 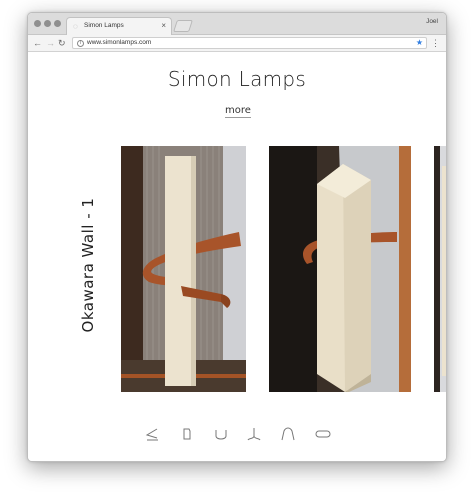 I want to click on tab-title: Simon Lamps, so click(x=104, y=25).